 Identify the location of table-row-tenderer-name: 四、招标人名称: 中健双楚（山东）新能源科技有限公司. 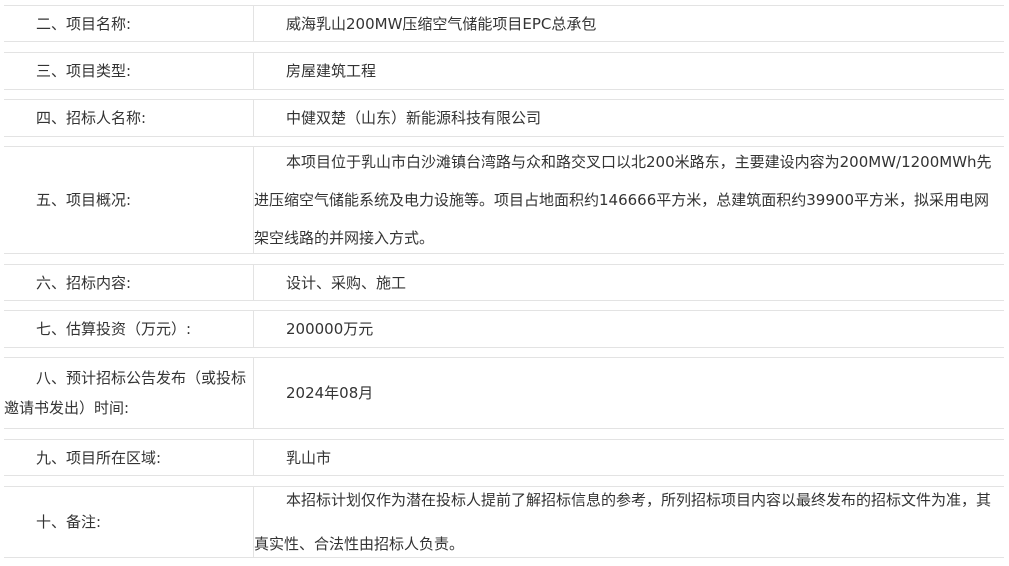
(504, 118).